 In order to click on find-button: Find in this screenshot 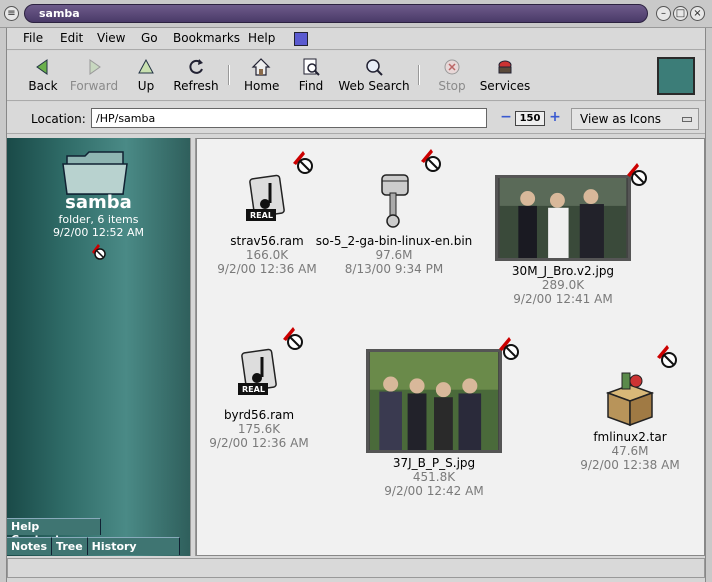, I will do `click(311, 75)`.